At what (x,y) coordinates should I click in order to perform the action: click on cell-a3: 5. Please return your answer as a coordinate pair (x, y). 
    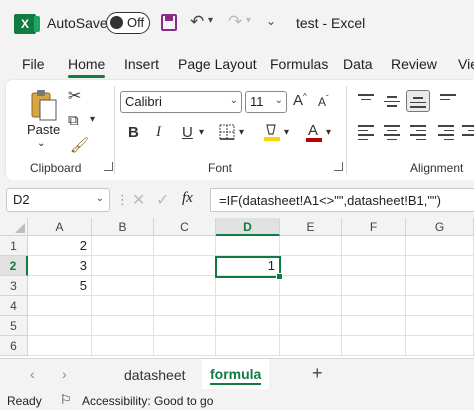
    Looking at the image, I should click on (60, 286).